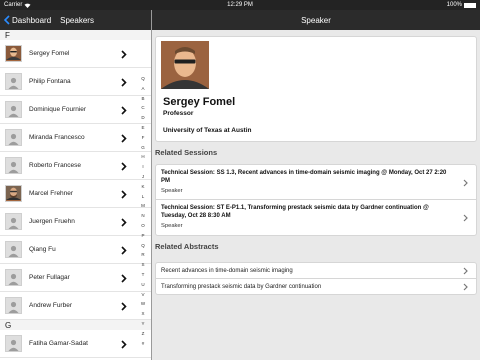 This screenshot has width=480, height=360. Describe the element at coordinates (75, 82) in the screenshot. I see `list-item: Philip Fontana` at that location.